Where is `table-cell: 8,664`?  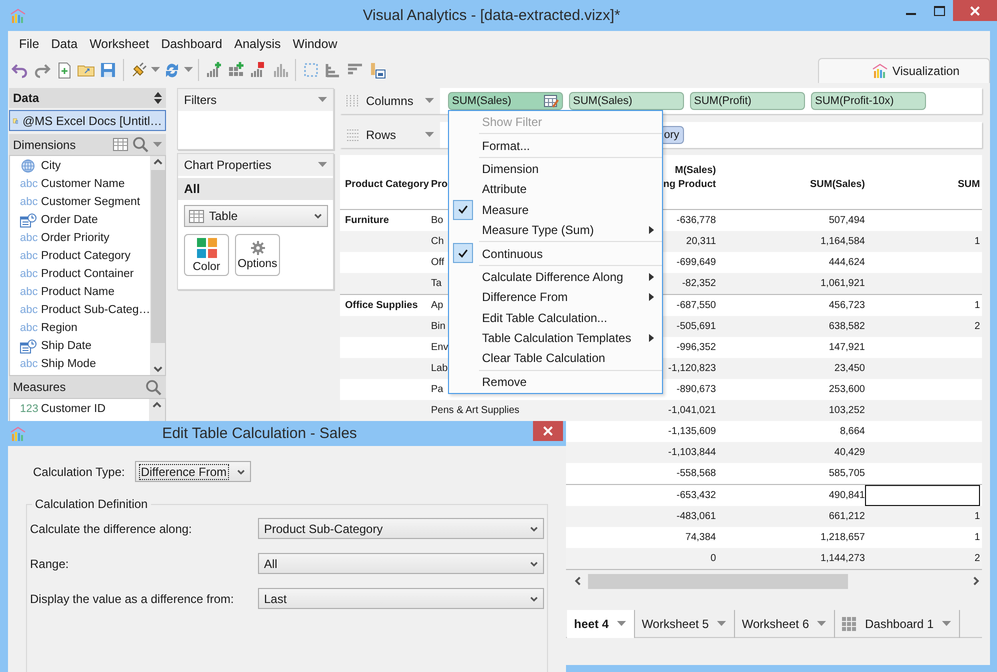
table-cell: 8,664 is located at coordinates (852, 431).